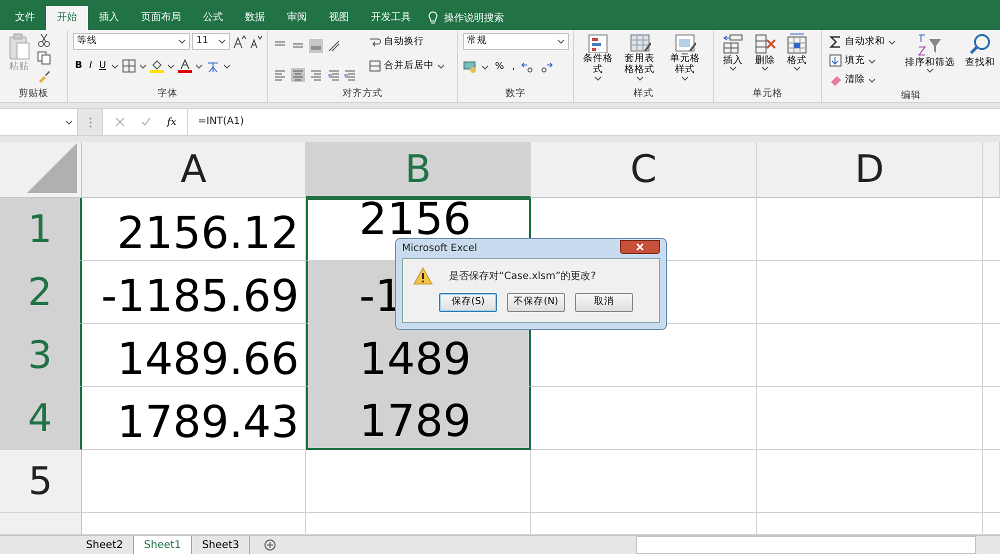 This screenshot has height=554, width=1000. I want to click on ribbon-tab: 审阅, so click(297, 18).